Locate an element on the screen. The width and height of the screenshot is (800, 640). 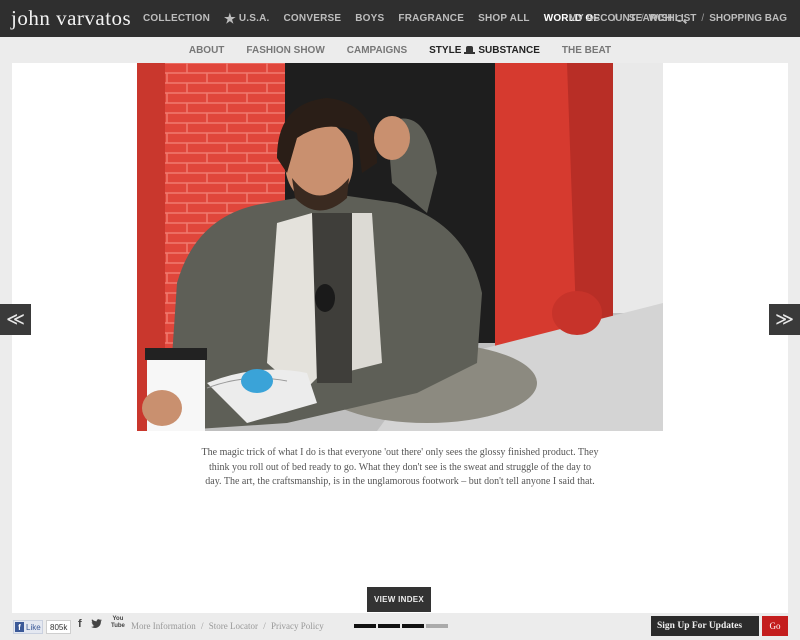
next-slide-button: ≫ is located at coordinates (784, 319).